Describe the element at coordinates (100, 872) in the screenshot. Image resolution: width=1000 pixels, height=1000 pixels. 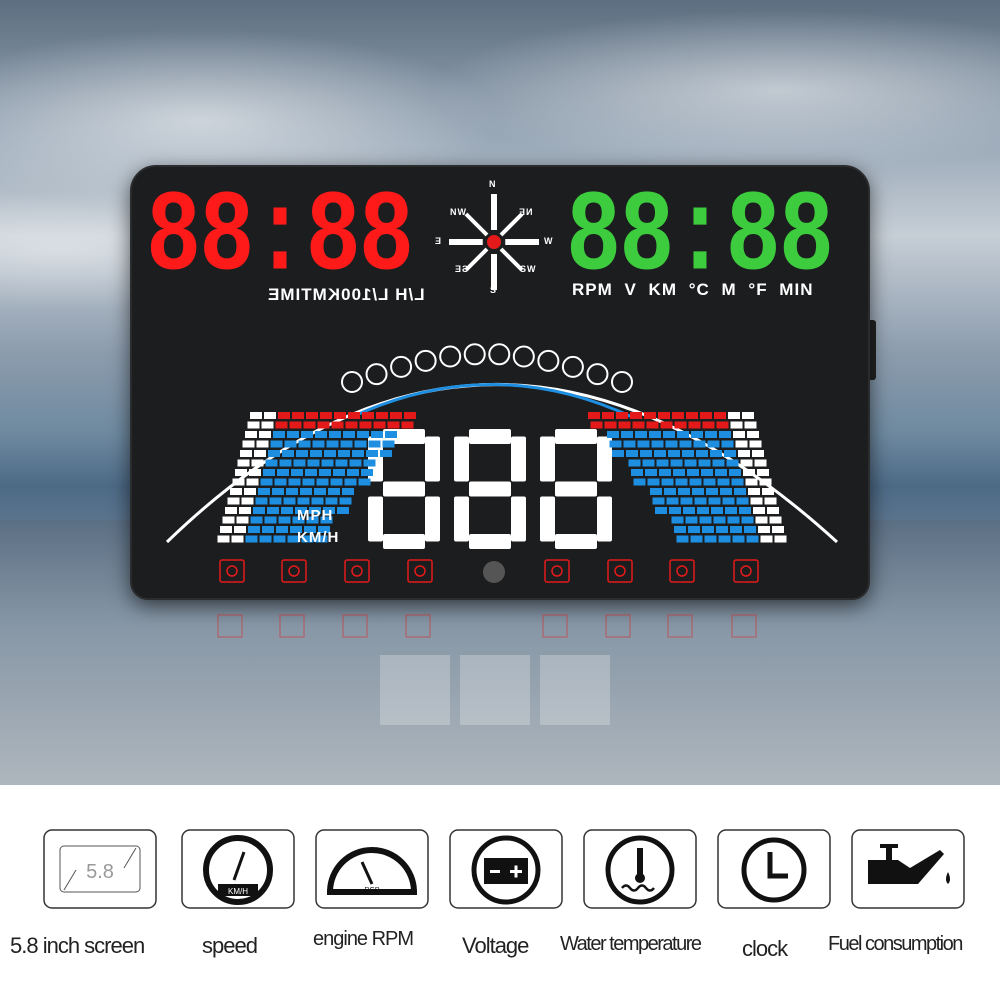
I see `screen-size-text: 5.8` at that location.